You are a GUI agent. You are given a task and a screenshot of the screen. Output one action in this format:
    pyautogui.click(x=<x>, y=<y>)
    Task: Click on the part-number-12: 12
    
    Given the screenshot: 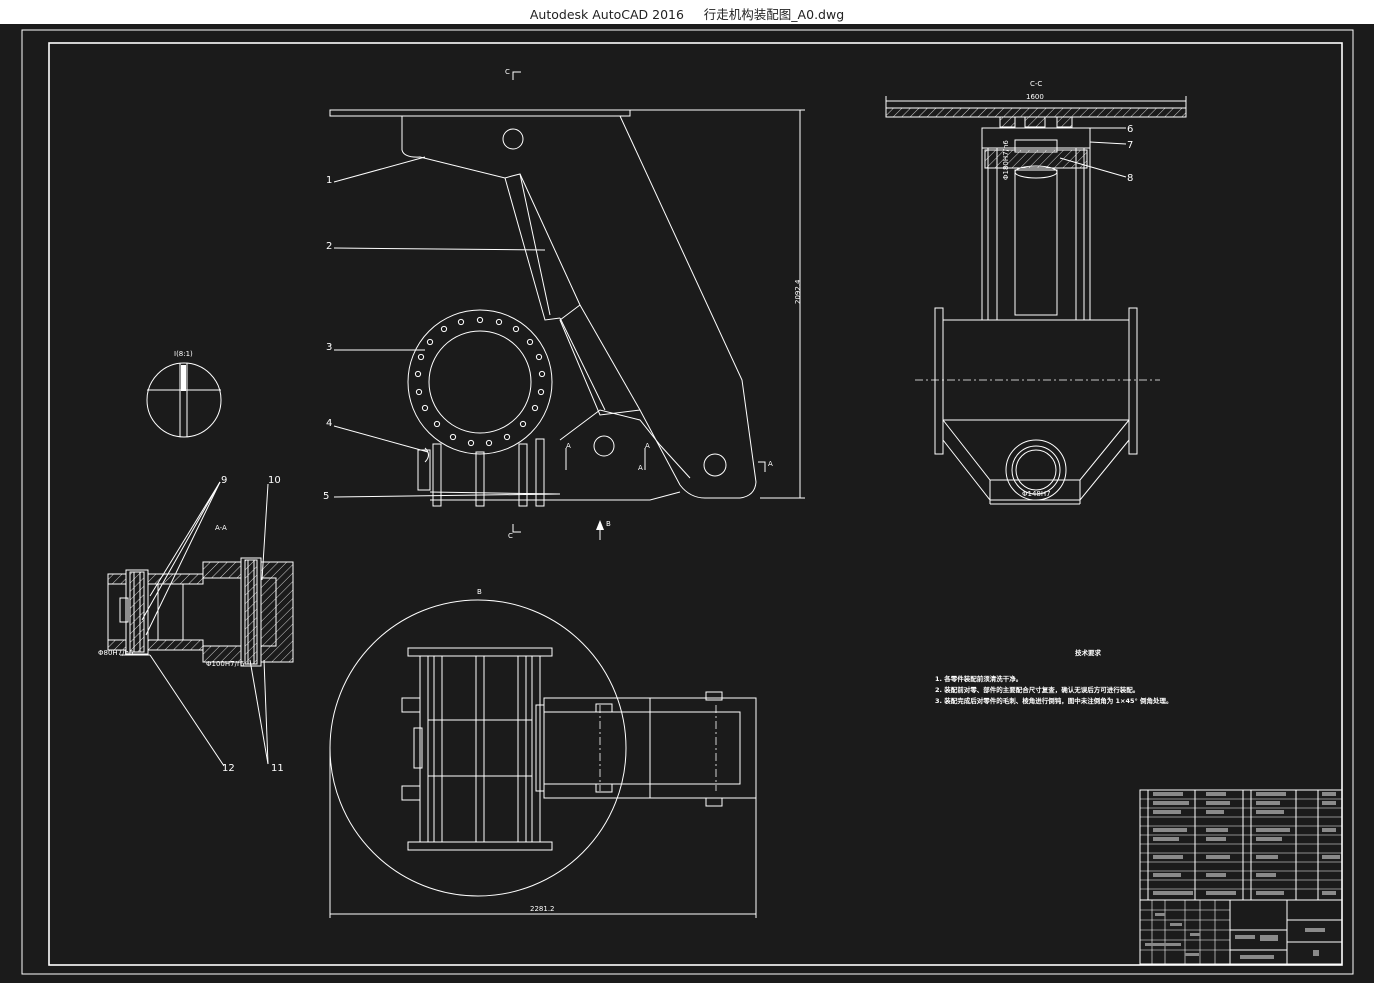 What is the action you would take?
    pyautogui.click(x=228, y=768)
    